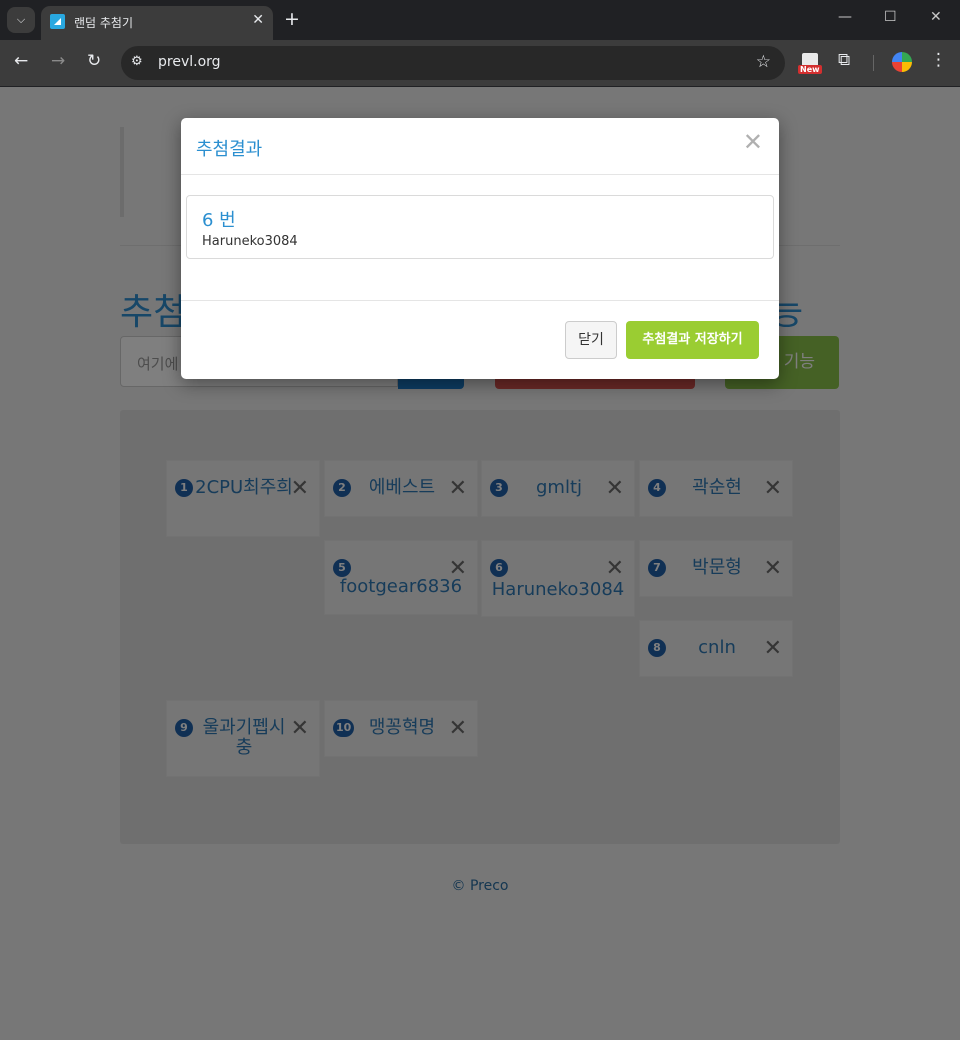 Image resolution: width=960 pixels, height=1040 pixels. I want to click on extension-new-icon: New, so click(811, 65).